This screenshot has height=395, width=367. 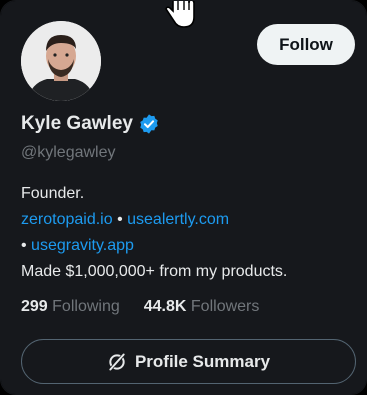 I want to click on avatar, so click(x=61, y=61).